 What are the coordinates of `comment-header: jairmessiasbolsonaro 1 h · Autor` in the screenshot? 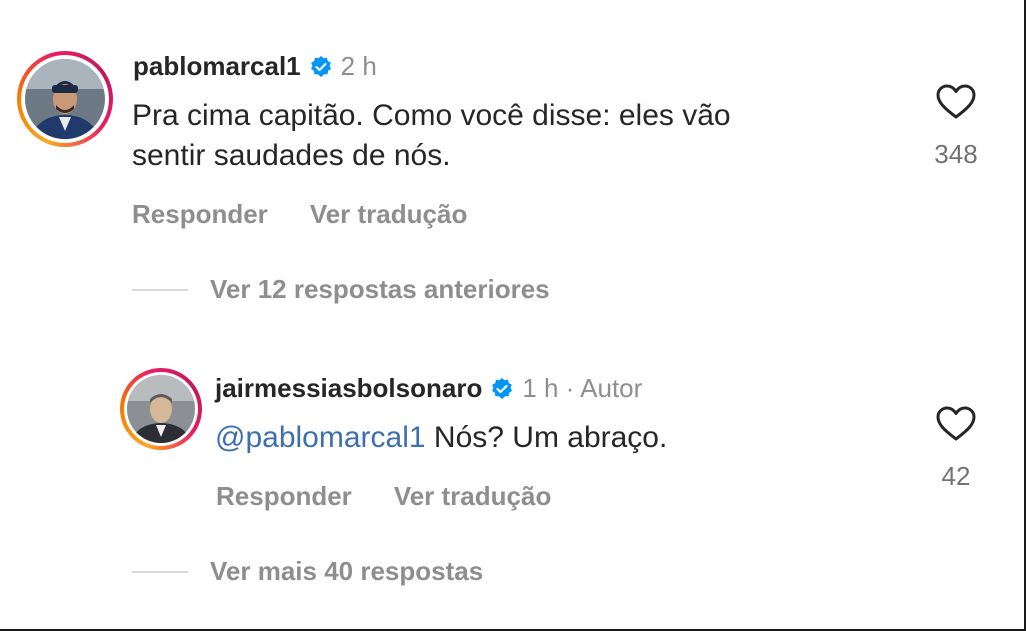 It's located at (428, 388).